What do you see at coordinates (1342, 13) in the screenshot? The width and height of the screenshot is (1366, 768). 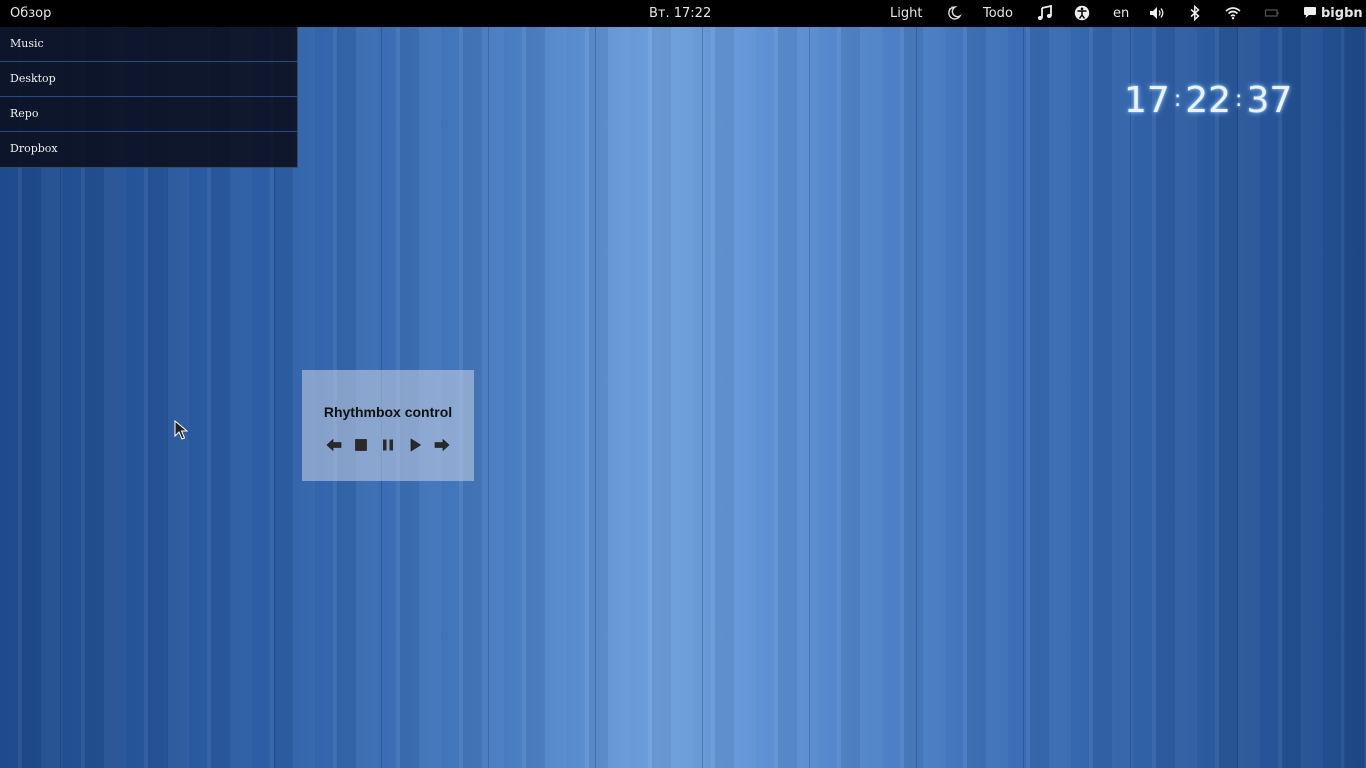 I see `user-menu: bigbn` at bounding box center [1342, 13].